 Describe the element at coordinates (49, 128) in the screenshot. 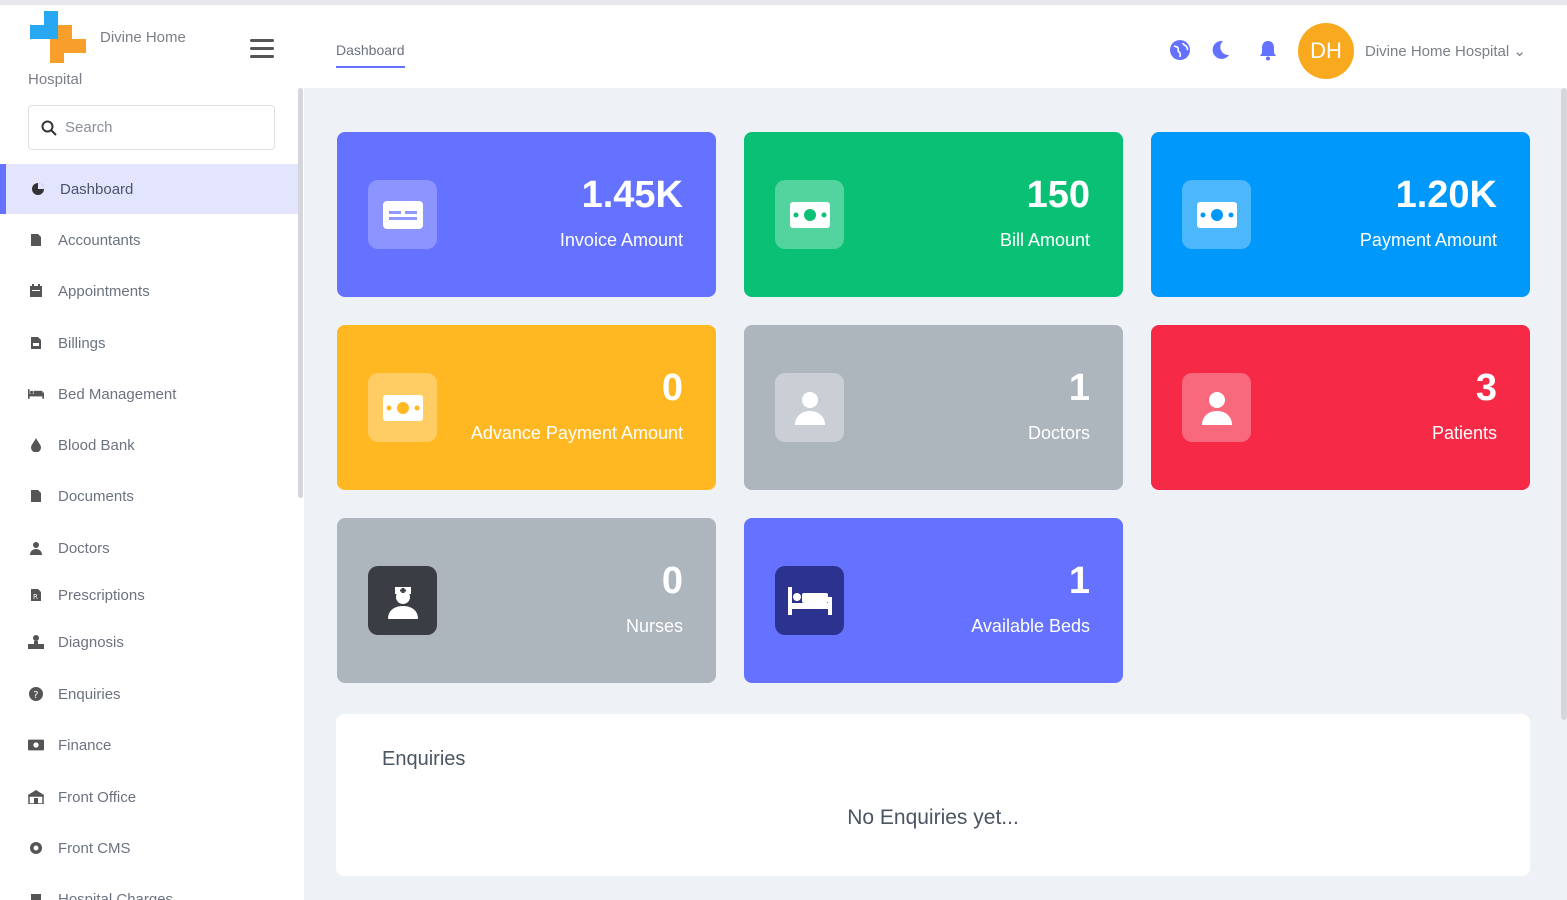

I see `search-icon` at that location.